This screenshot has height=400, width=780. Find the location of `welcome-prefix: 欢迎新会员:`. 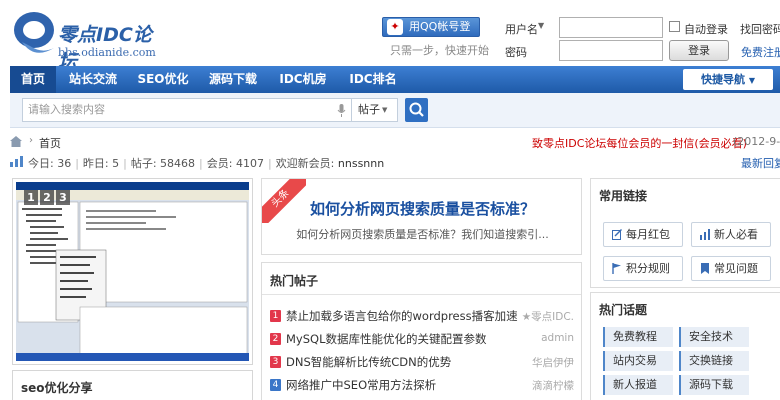

welcome-prefix: 欢迎新会员: is located at coordinates (306, 163).